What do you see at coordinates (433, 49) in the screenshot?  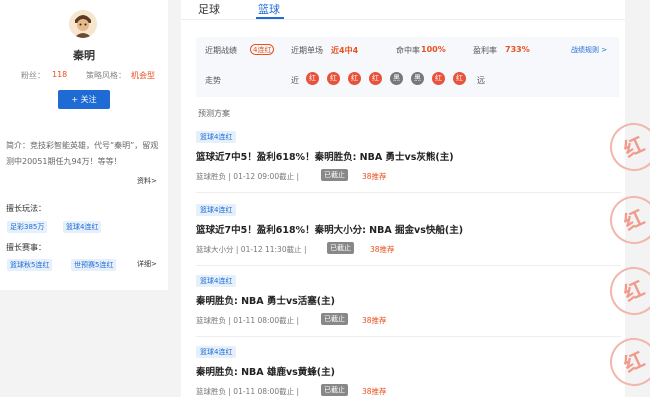 I see `hit-rate-value: 100%` at bounding box center [433, 49].